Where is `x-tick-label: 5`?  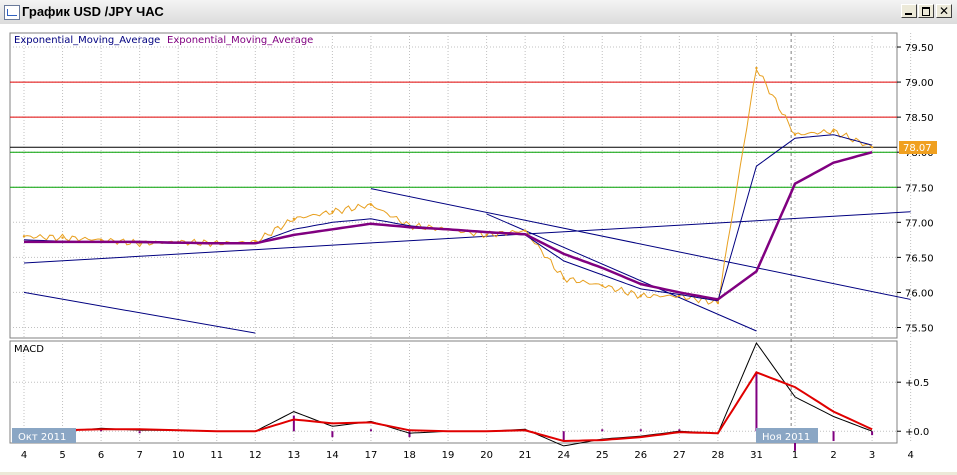 x-tick-label: 5 is located at coordinates (62, 455).